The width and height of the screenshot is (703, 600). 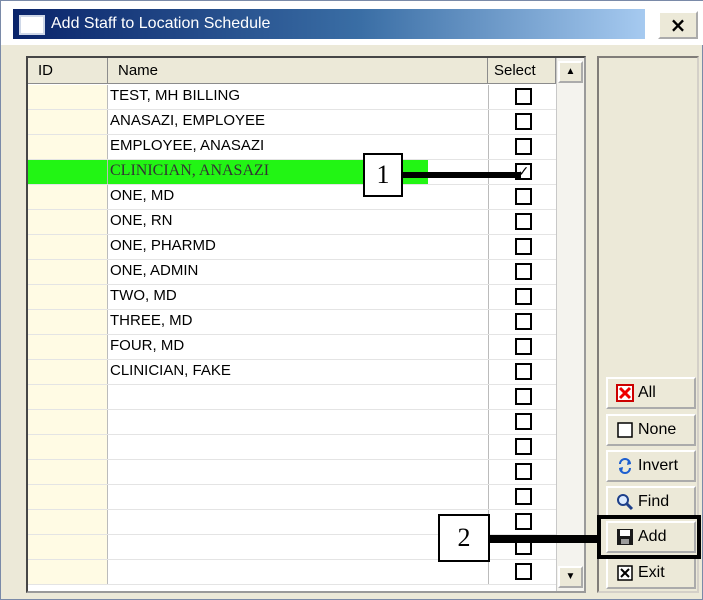 I want to click on find-label: Find, so click(x=654, y=501).